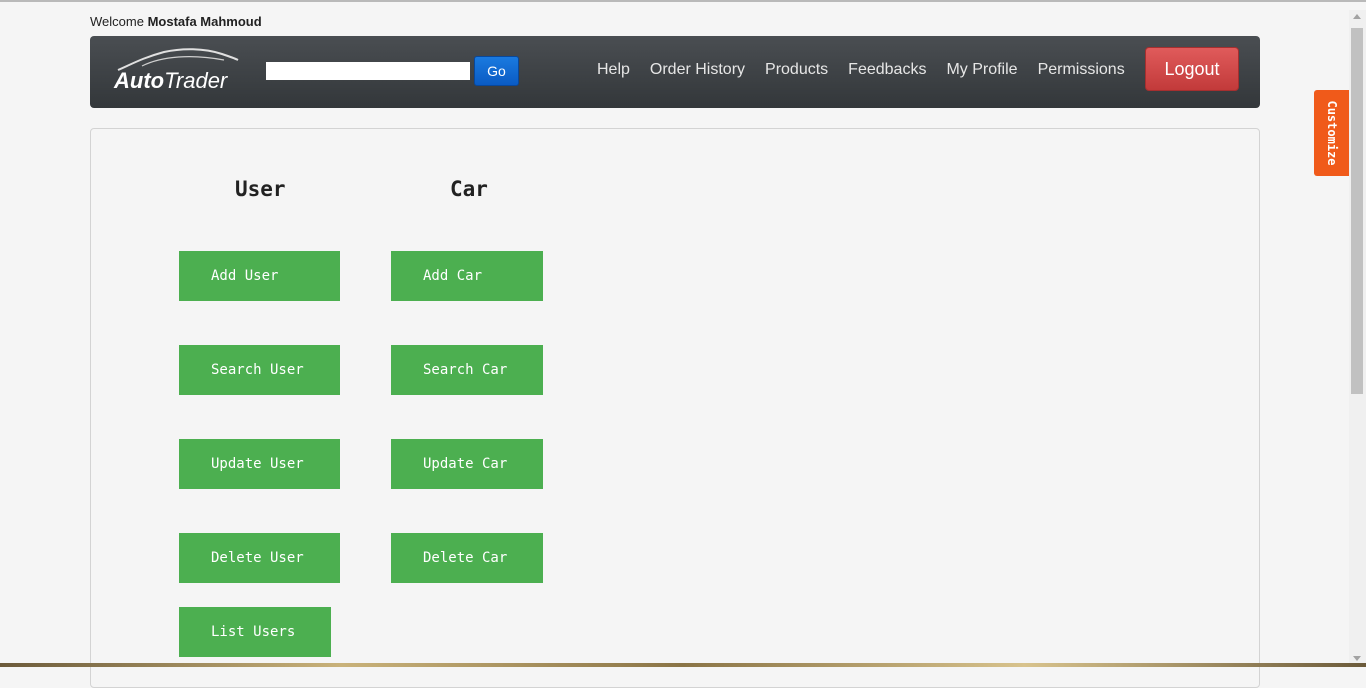 This screenshot has height=688, width=1366. I want to click on nav-link-feedbacks: Feedbacks, so click(887, 72).